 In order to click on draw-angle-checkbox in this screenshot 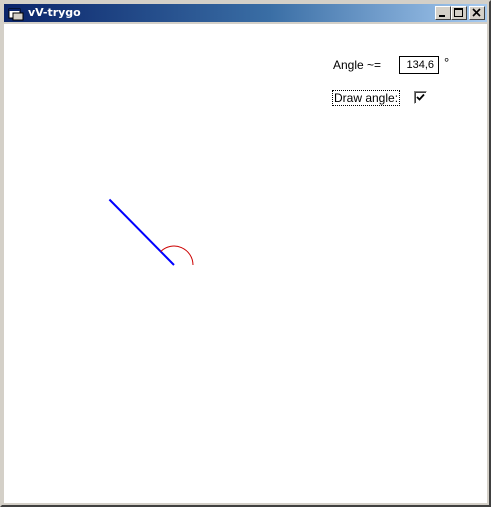, I will do `click(420, 97)`.